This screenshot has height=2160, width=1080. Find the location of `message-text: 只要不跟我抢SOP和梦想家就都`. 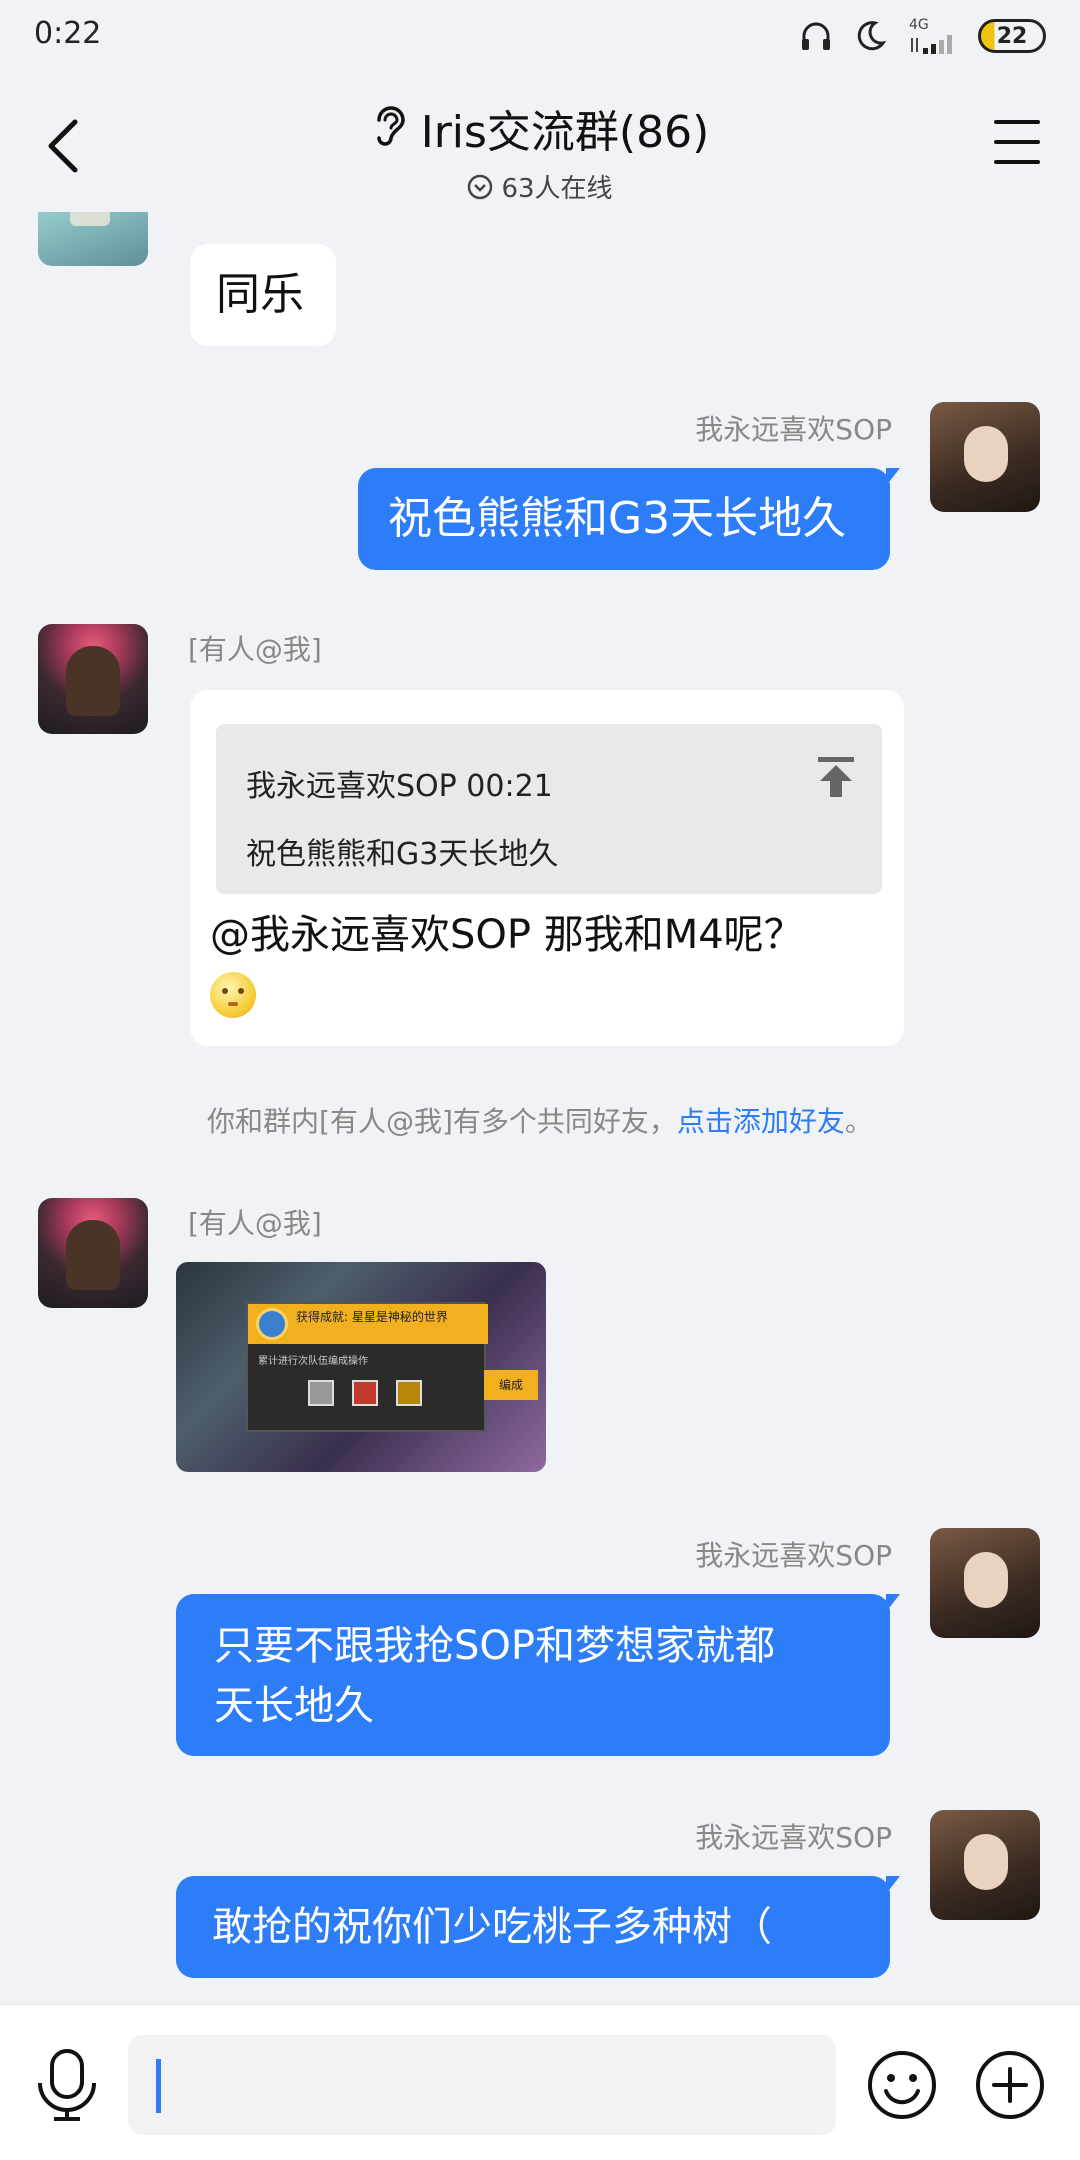

message-text: 只要不跟我抢SOP和梦想家就都 is located at coordinates (494, 1646).